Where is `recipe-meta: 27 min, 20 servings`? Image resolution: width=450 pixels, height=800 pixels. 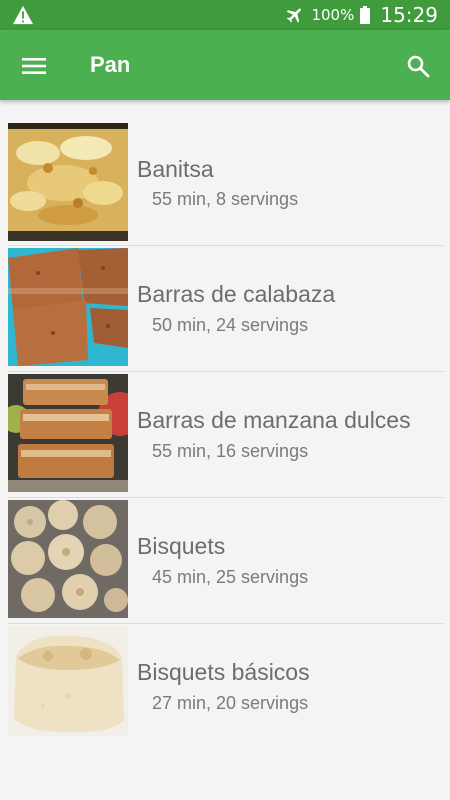 recipe-meta: 27 min, 20 servings is located at coordinates (230, 703).